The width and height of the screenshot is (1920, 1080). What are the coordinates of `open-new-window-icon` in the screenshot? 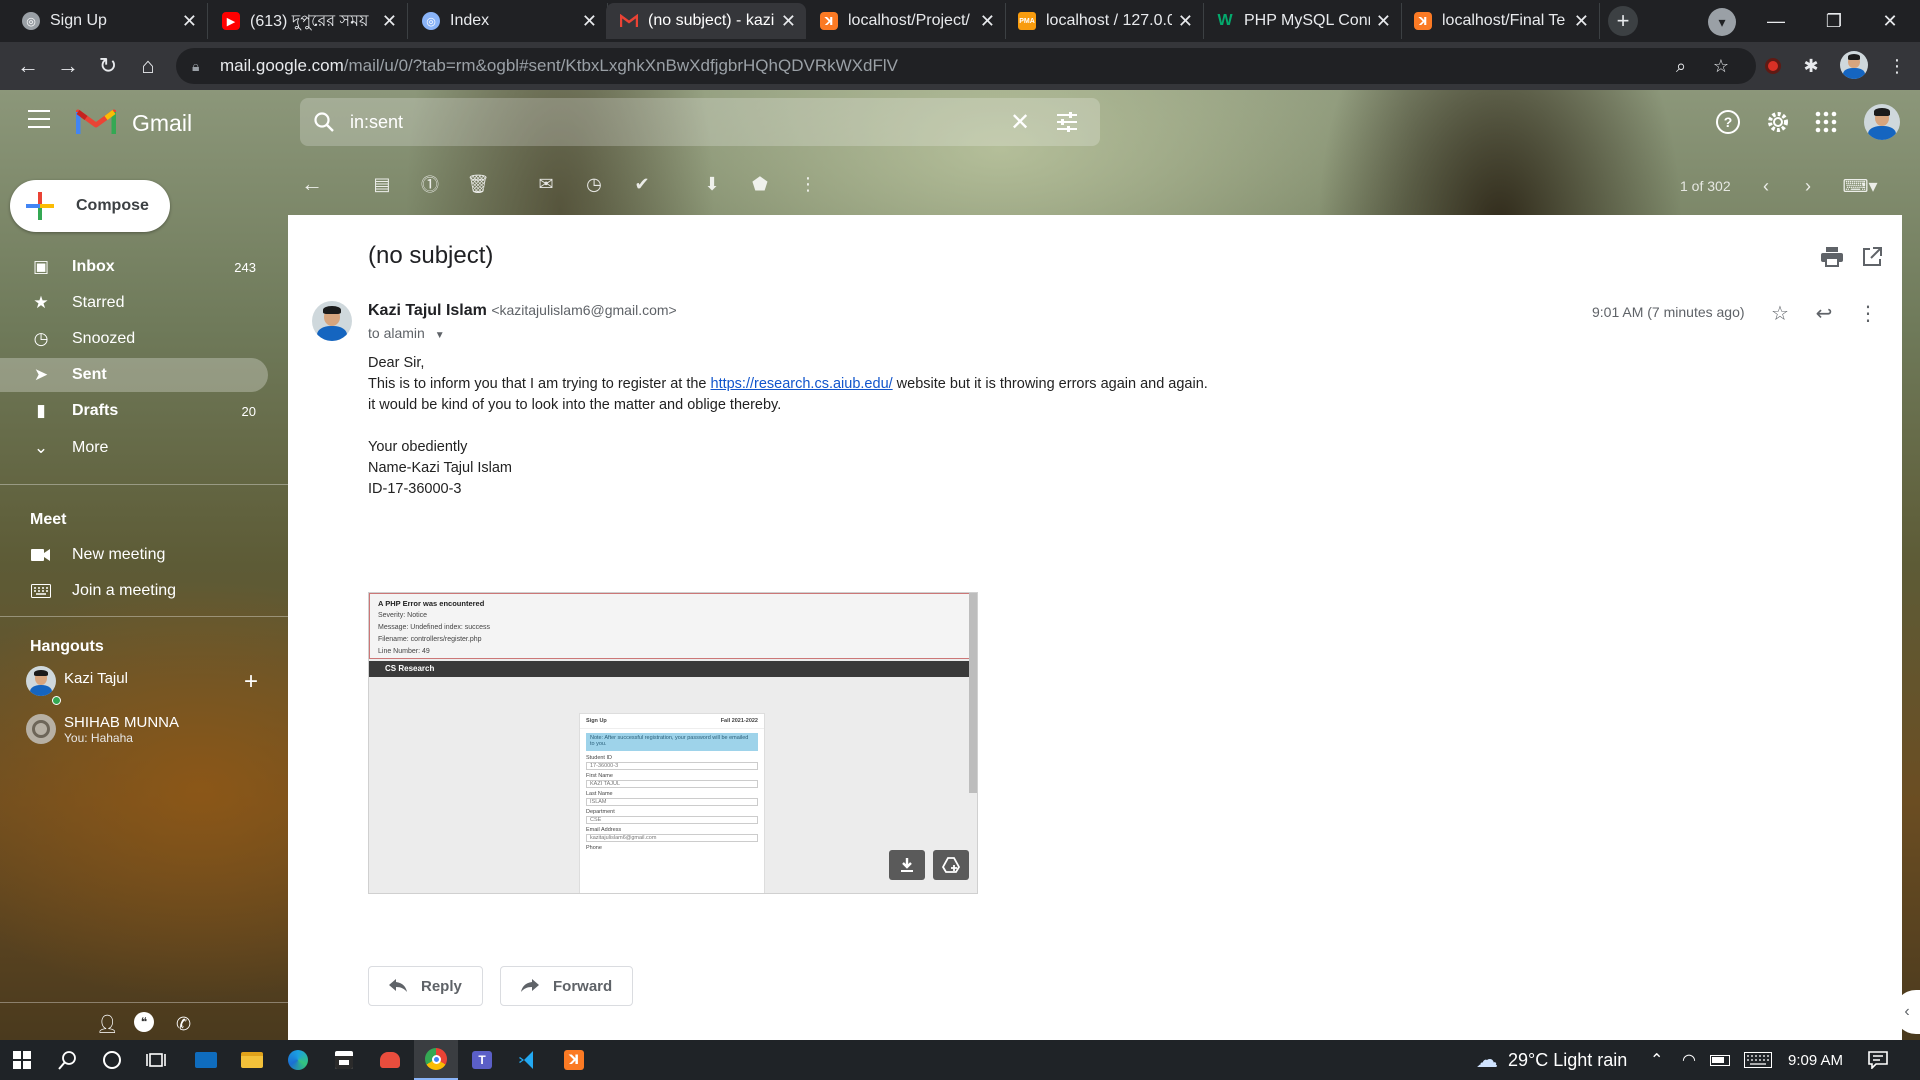 It's located at (1872, 257).